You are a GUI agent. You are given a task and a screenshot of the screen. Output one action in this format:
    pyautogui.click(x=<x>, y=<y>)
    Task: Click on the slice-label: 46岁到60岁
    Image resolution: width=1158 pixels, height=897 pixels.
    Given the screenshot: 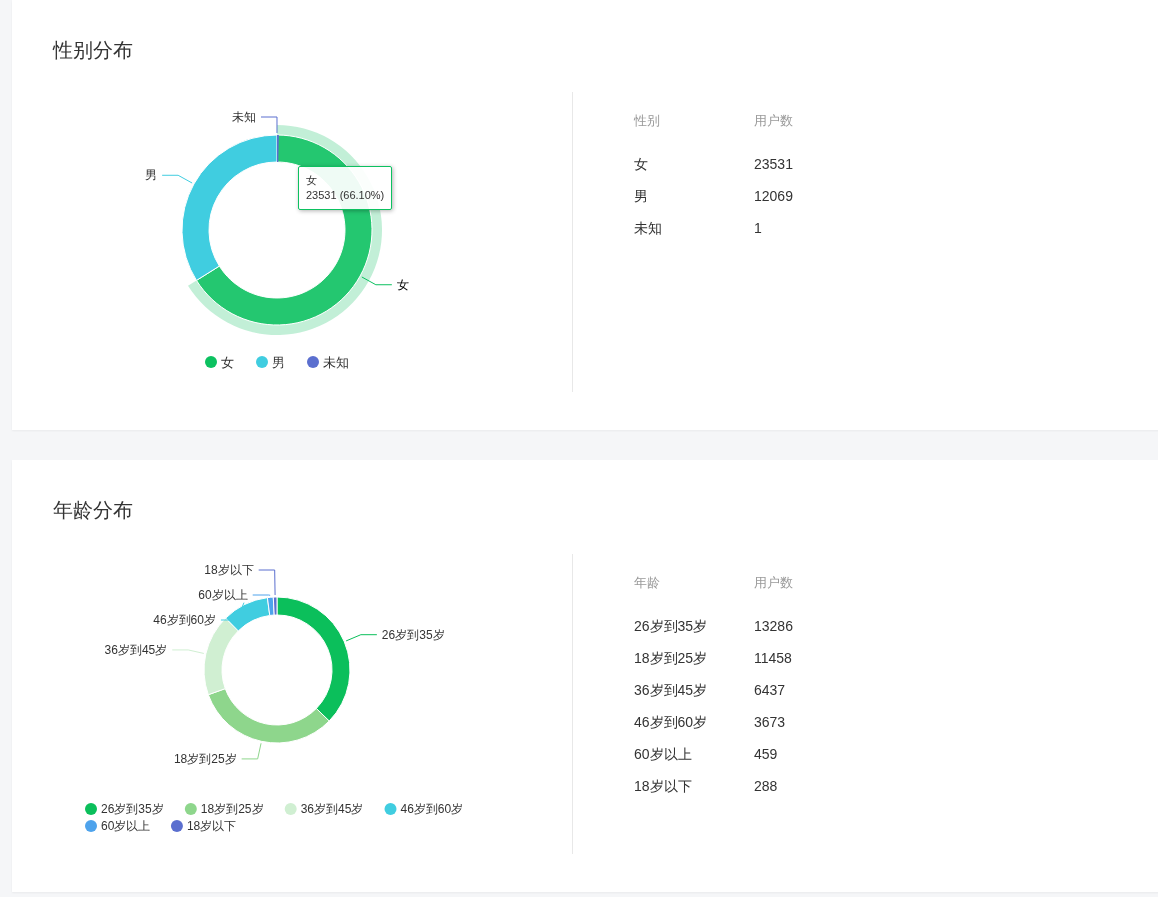 What is the action you would take?
    pyautogui.click(x=184, y=620)
    